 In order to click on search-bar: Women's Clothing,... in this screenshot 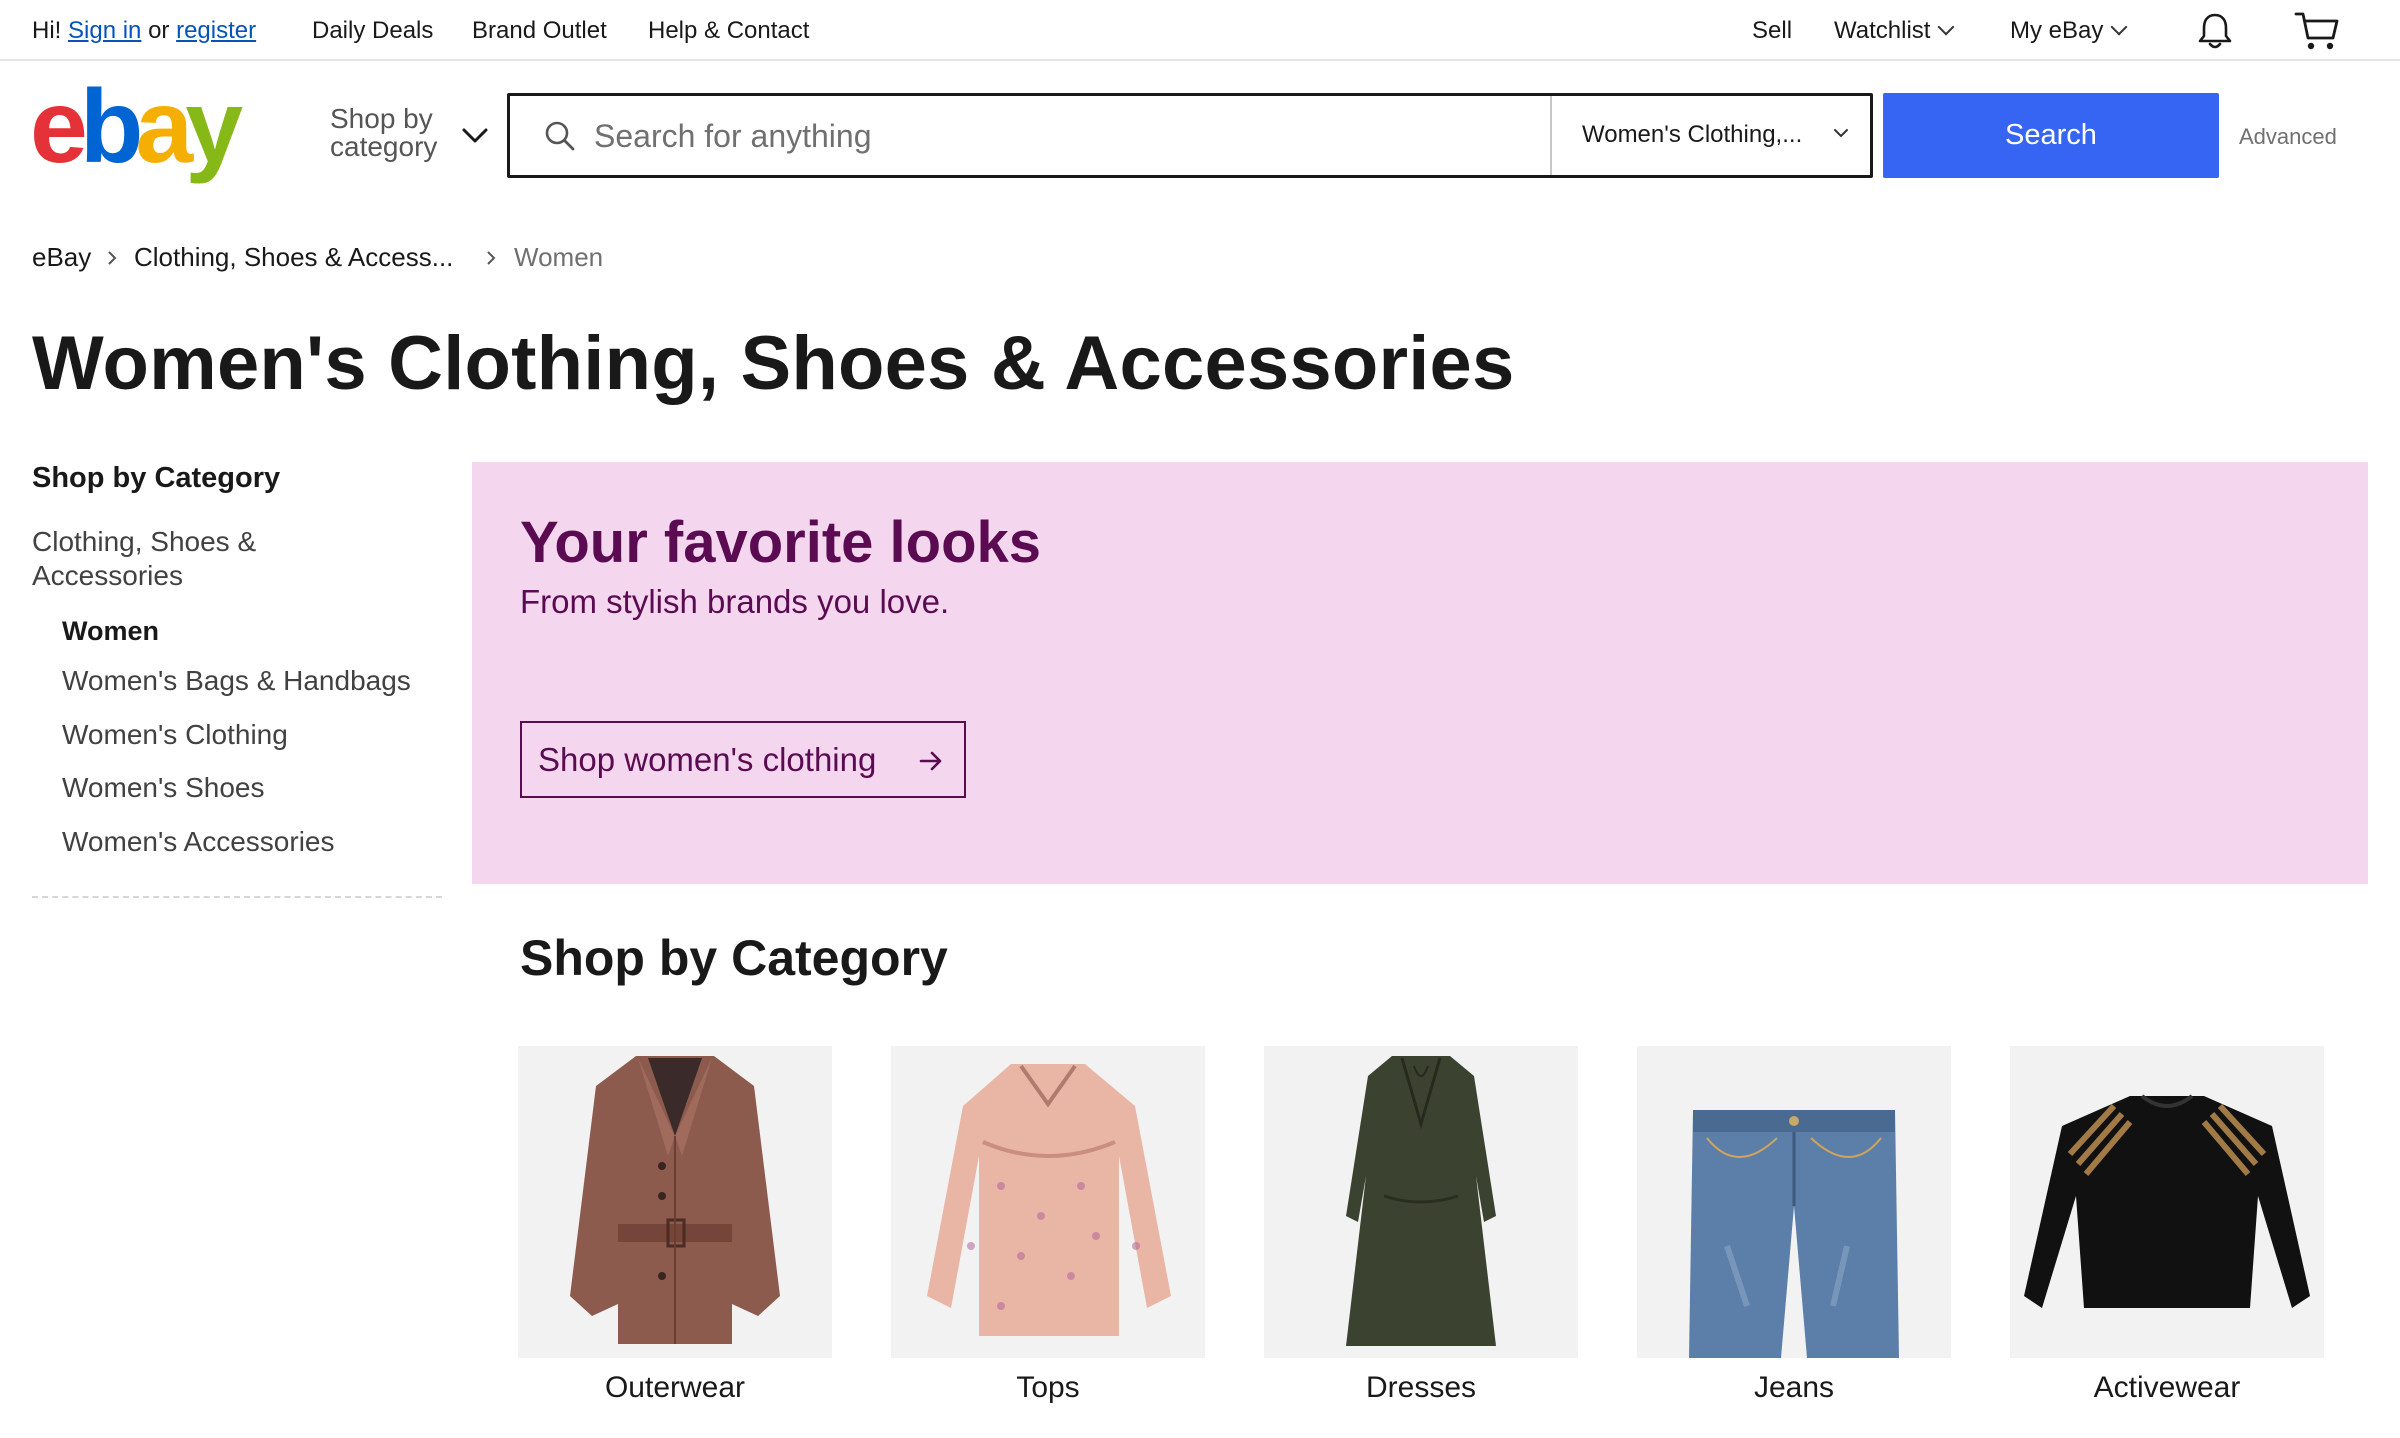, I will do `click(1190, 135)`.